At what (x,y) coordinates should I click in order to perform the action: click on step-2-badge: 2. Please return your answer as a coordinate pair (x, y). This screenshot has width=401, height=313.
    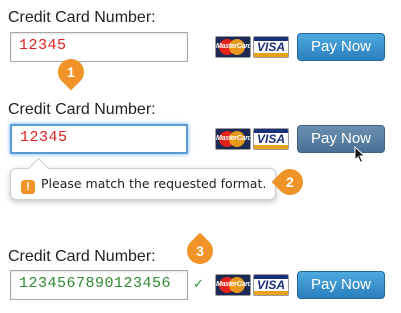
    Looking at the image, I should click on (290, 182).